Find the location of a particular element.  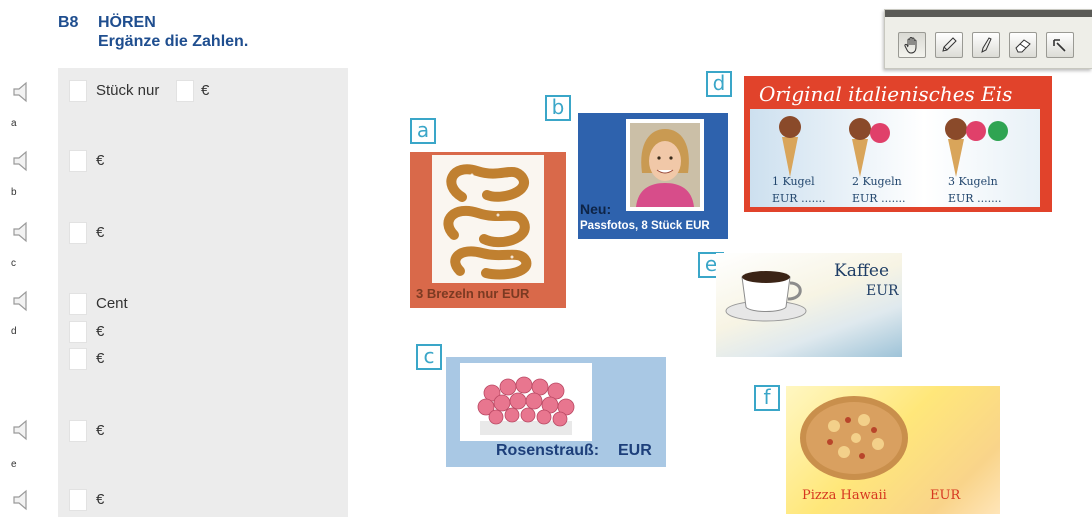

row-letter-c: c is located at coordinates (13, 263).